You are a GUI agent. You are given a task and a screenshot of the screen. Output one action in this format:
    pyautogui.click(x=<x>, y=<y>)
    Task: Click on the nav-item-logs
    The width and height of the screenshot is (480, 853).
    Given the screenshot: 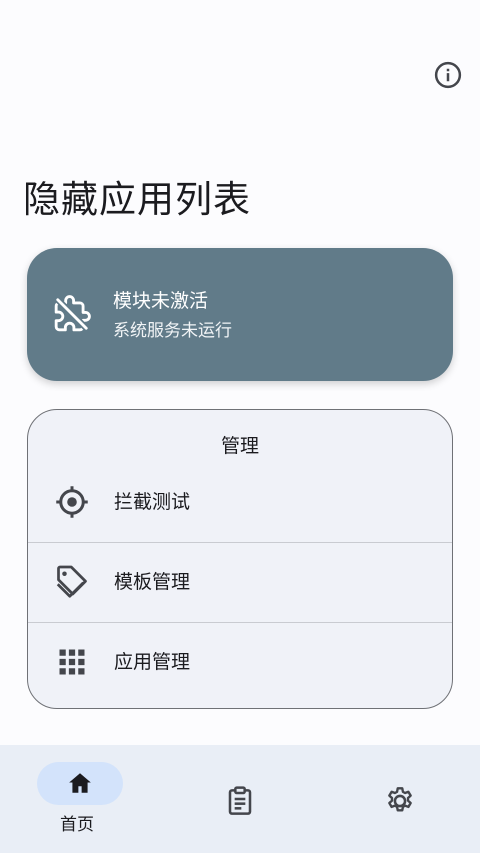 What is the action you would take?
    pyautogui.click(x=240, y=799)
    